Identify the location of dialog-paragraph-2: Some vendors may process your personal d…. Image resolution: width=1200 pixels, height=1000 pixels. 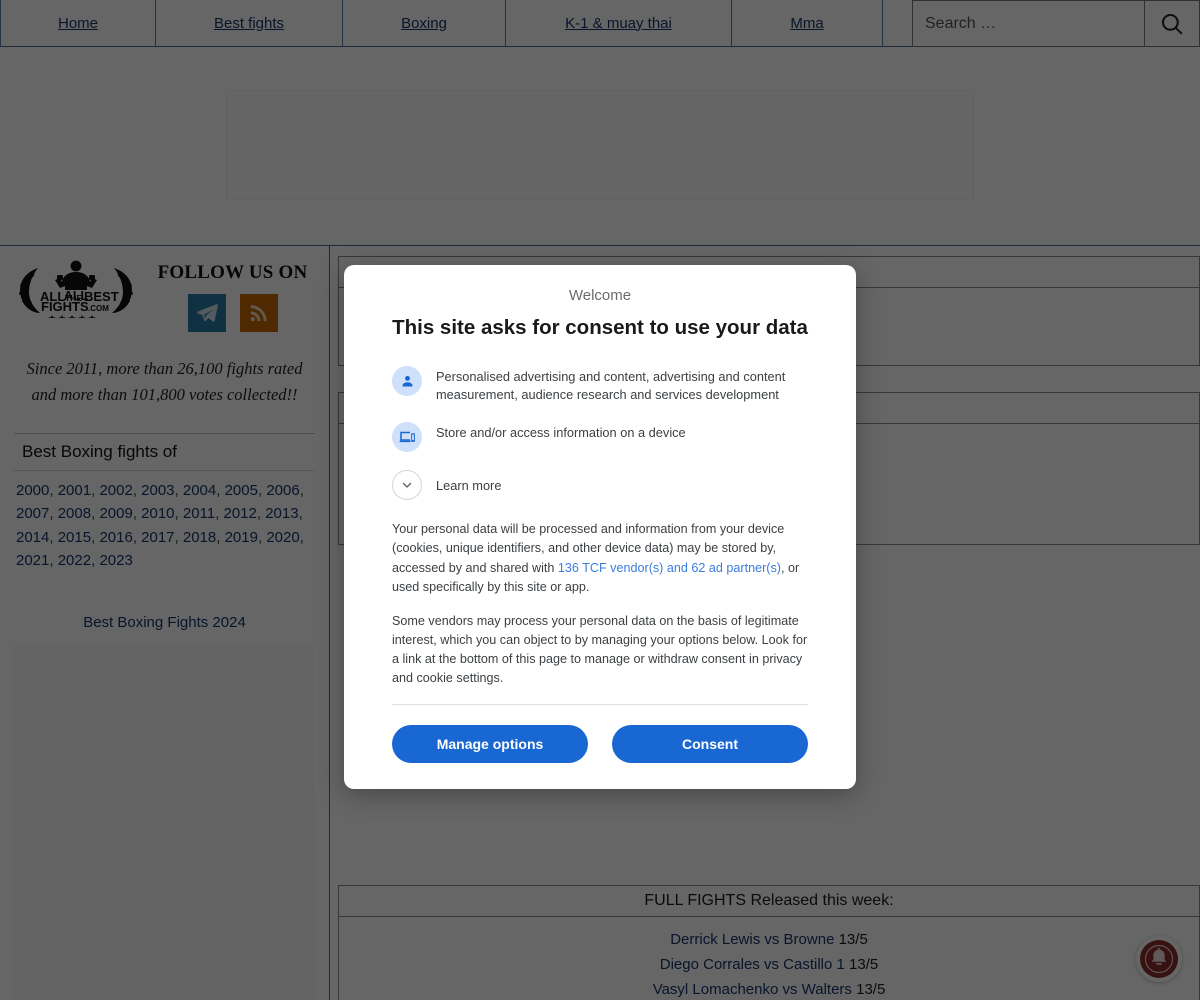
(600, 649).